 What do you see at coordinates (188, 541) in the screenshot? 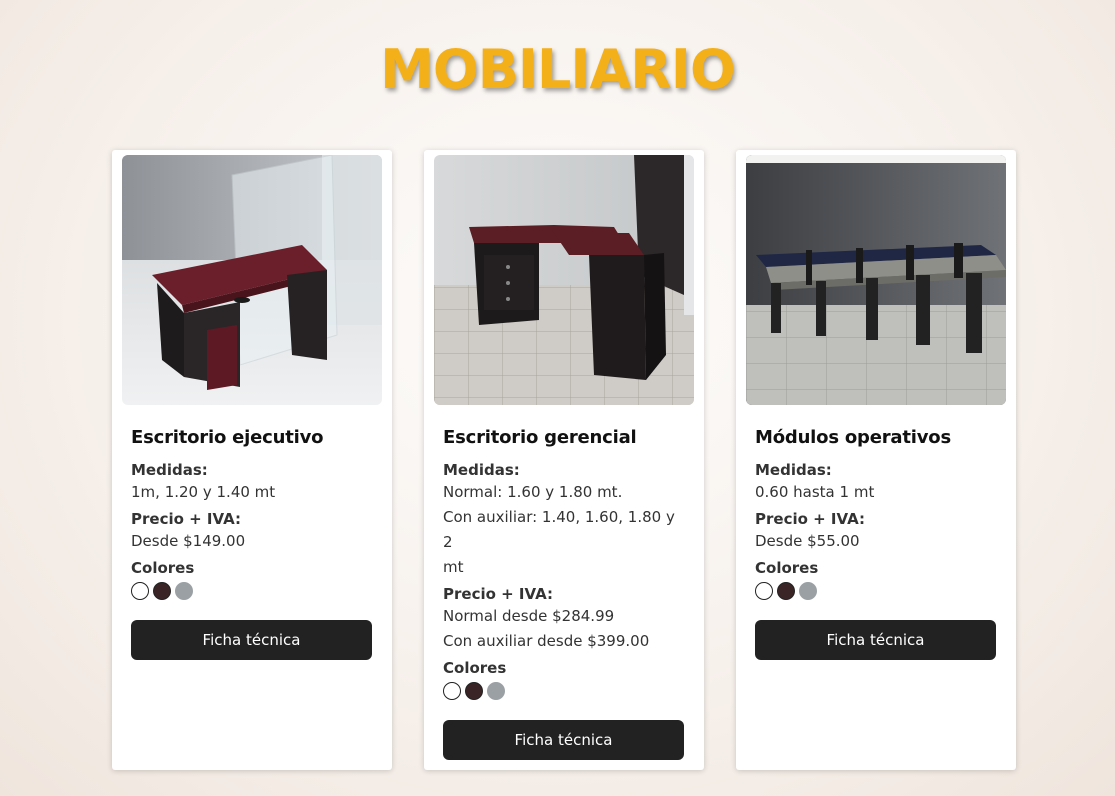
I see `precio-value: Desde $149.00` at bounding box center [188, 541].